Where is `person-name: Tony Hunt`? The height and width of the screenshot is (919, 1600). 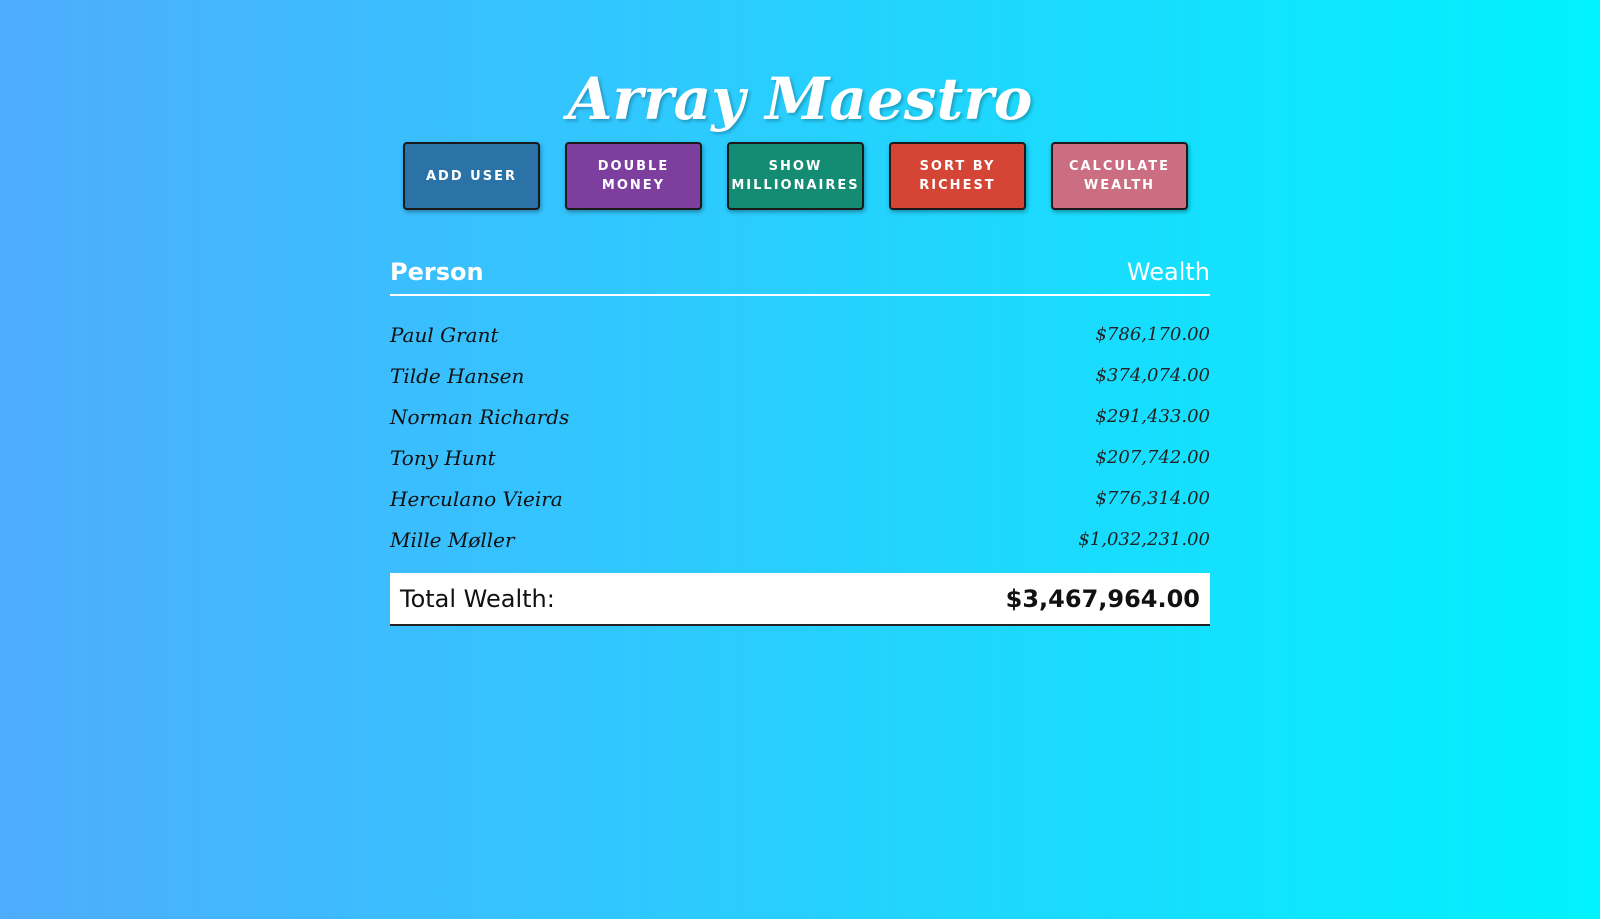
person-name: Tony Hunt is located at coordinates (443, 457).